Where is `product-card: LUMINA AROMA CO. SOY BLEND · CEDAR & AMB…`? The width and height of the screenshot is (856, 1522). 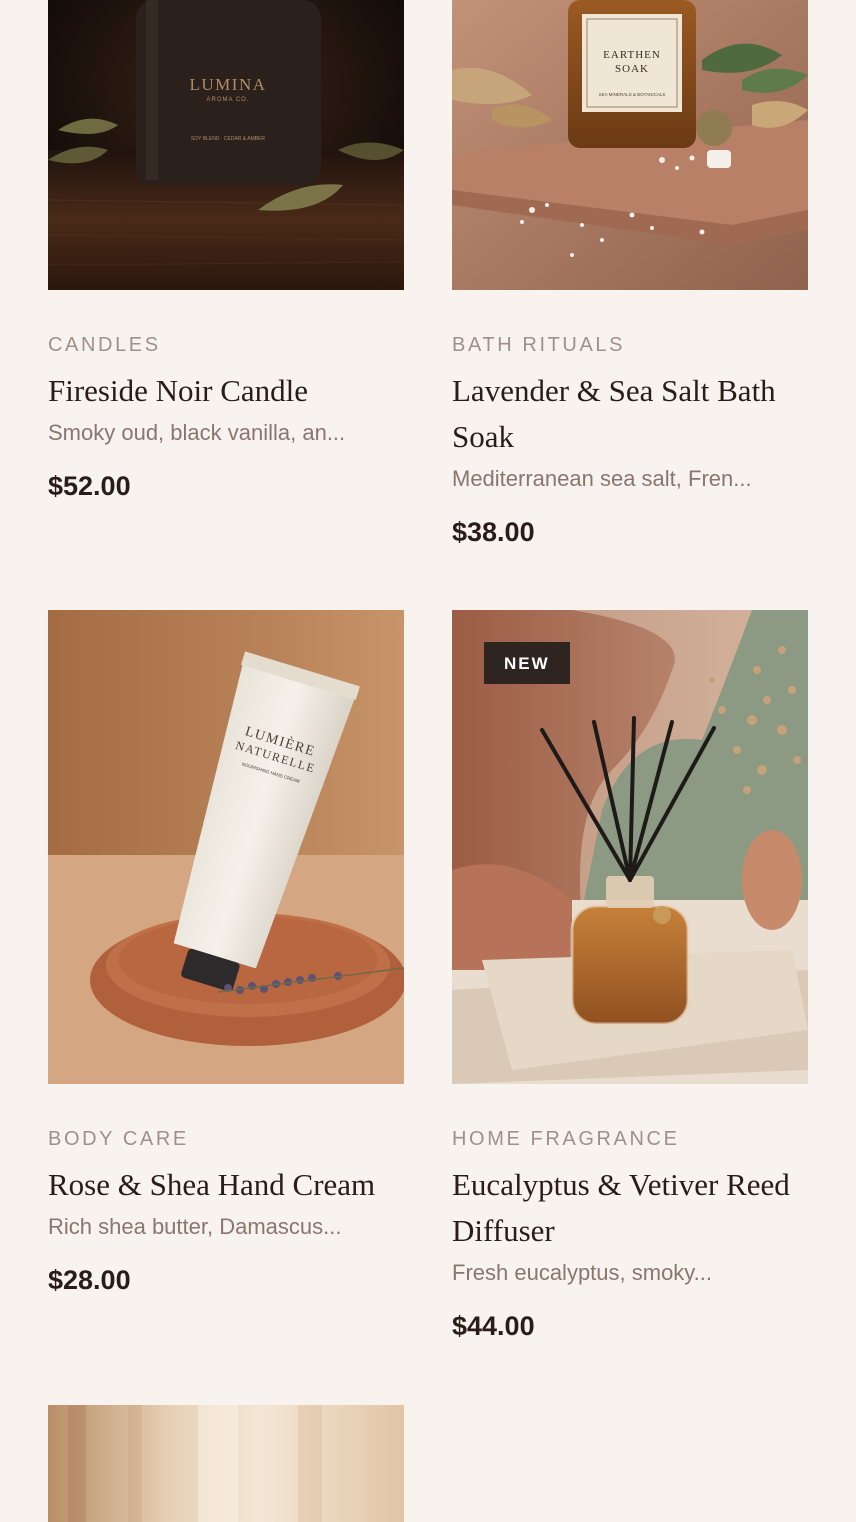 product-card: LUMINA AROMA CO. SOY BLEND · CEDAR & AMB… is located at coordinates (226, 251).